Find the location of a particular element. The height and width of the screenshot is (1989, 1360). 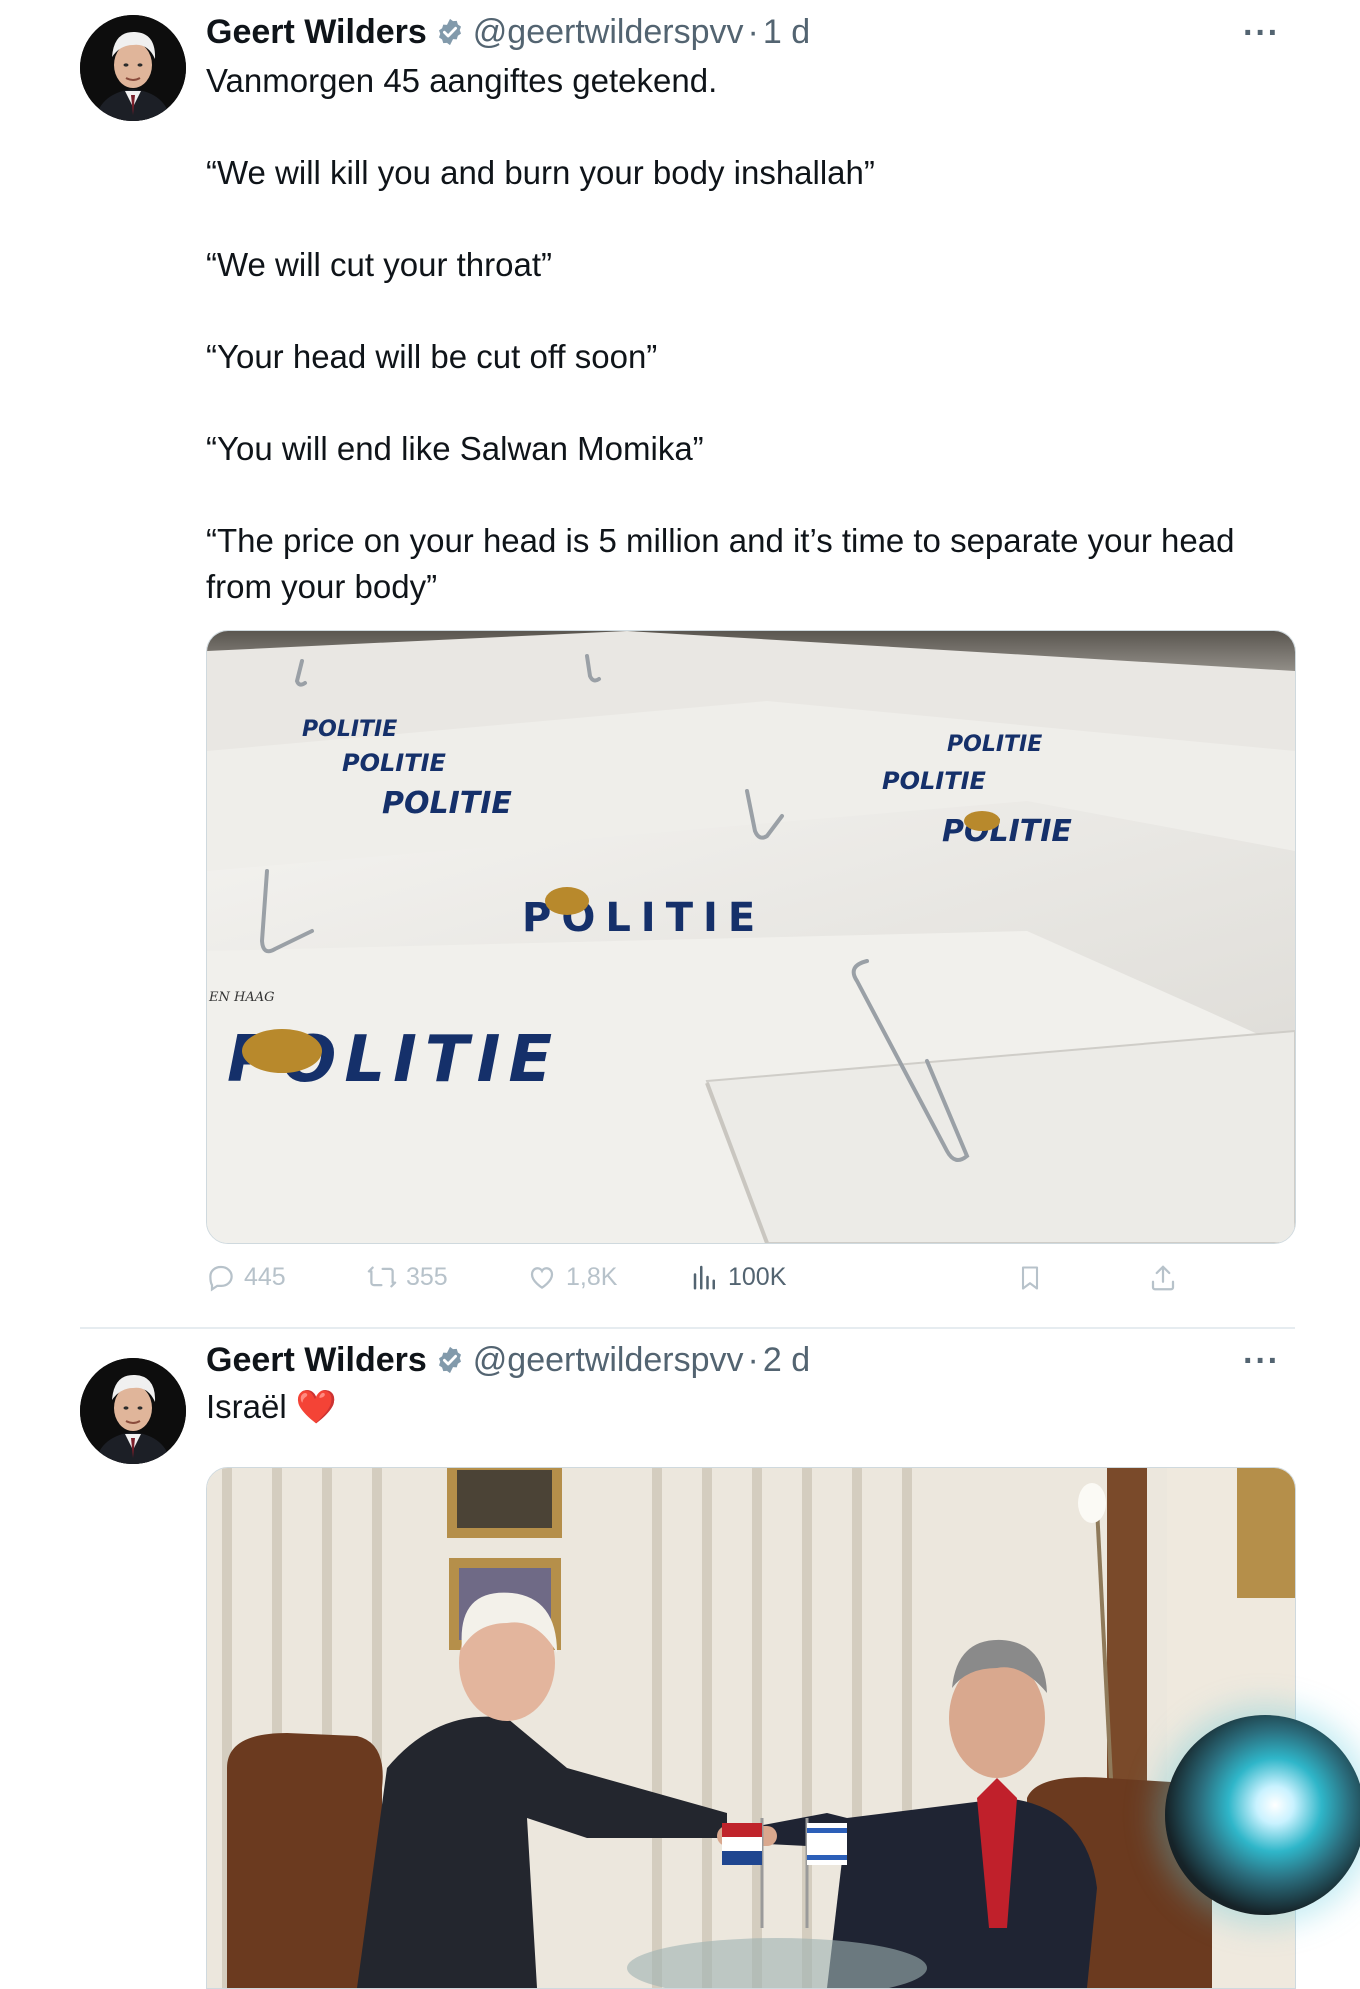

like-button: 1,8K is located at coordinates (571, 1277).